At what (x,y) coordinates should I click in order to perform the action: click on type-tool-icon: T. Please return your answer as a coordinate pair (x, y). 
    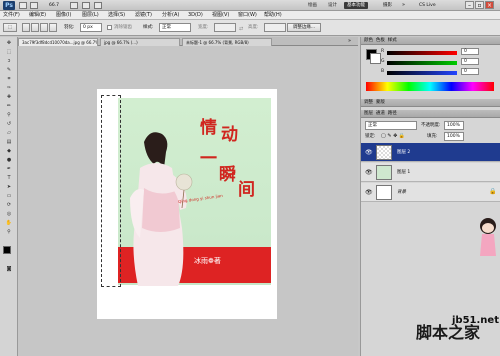
    Looking at the image, I should click on (9, 178).